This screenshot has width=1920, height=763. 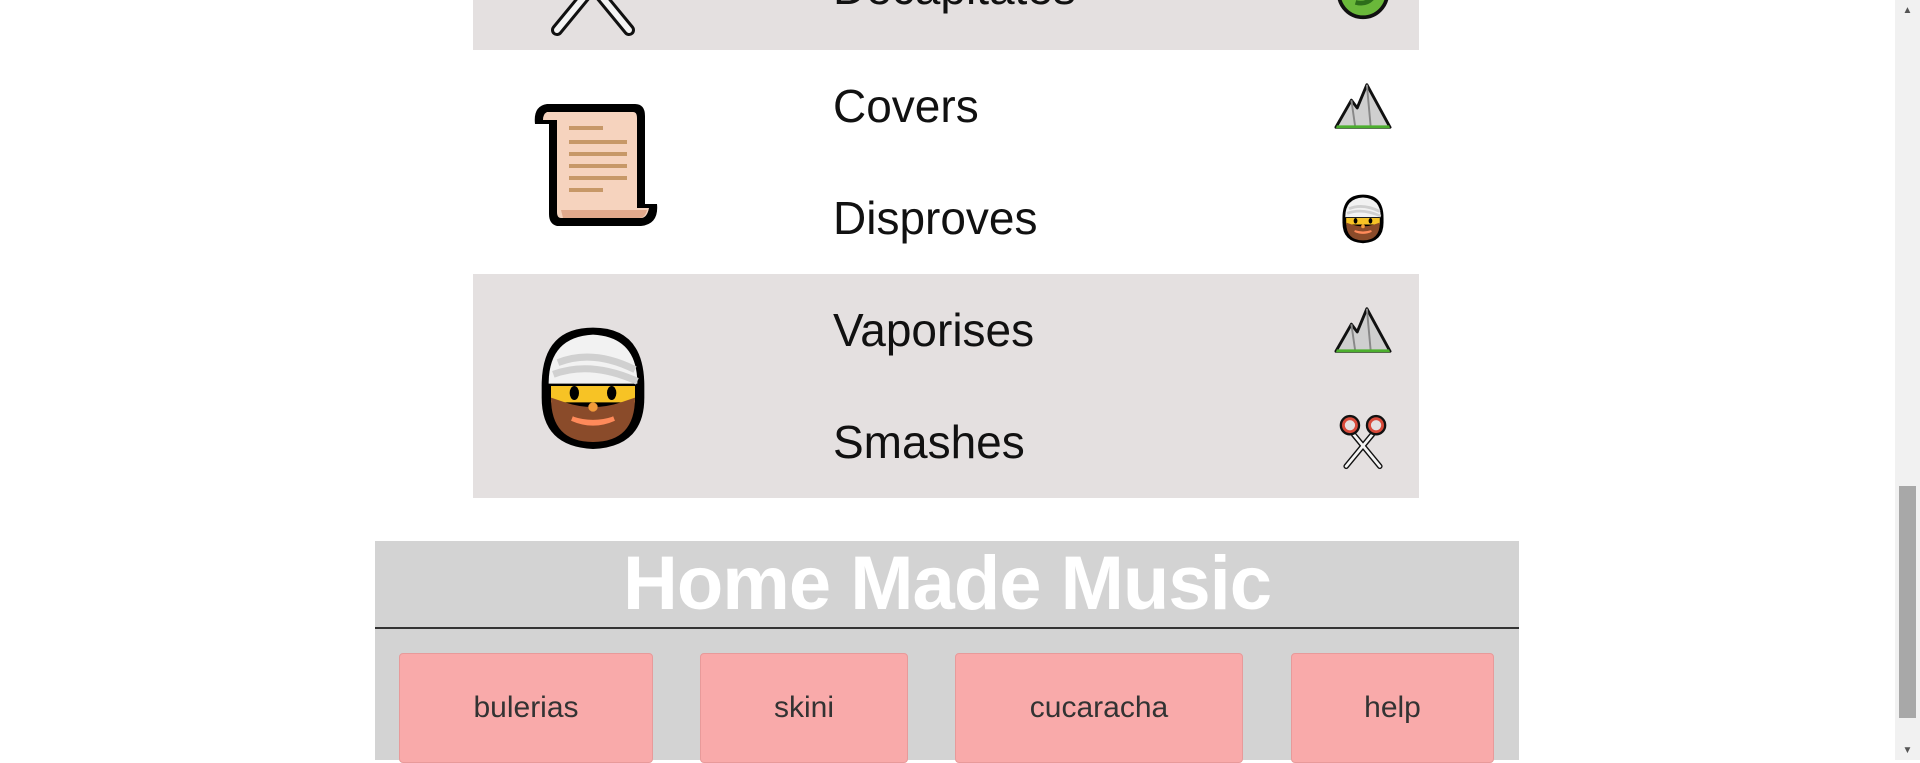 What do you see at coordinates (1907, 750) in the screenshot?
I see `scroll-down-arrow-icon: ▼` at bounding box center [1907, 750].